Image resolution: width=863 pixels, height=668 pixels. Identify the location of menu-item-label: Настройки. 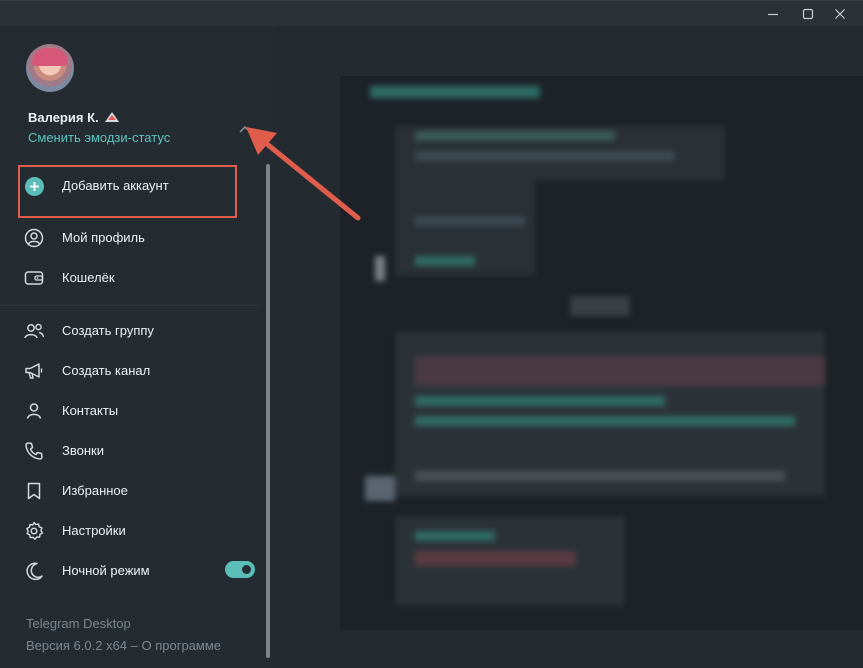
(94, 530).